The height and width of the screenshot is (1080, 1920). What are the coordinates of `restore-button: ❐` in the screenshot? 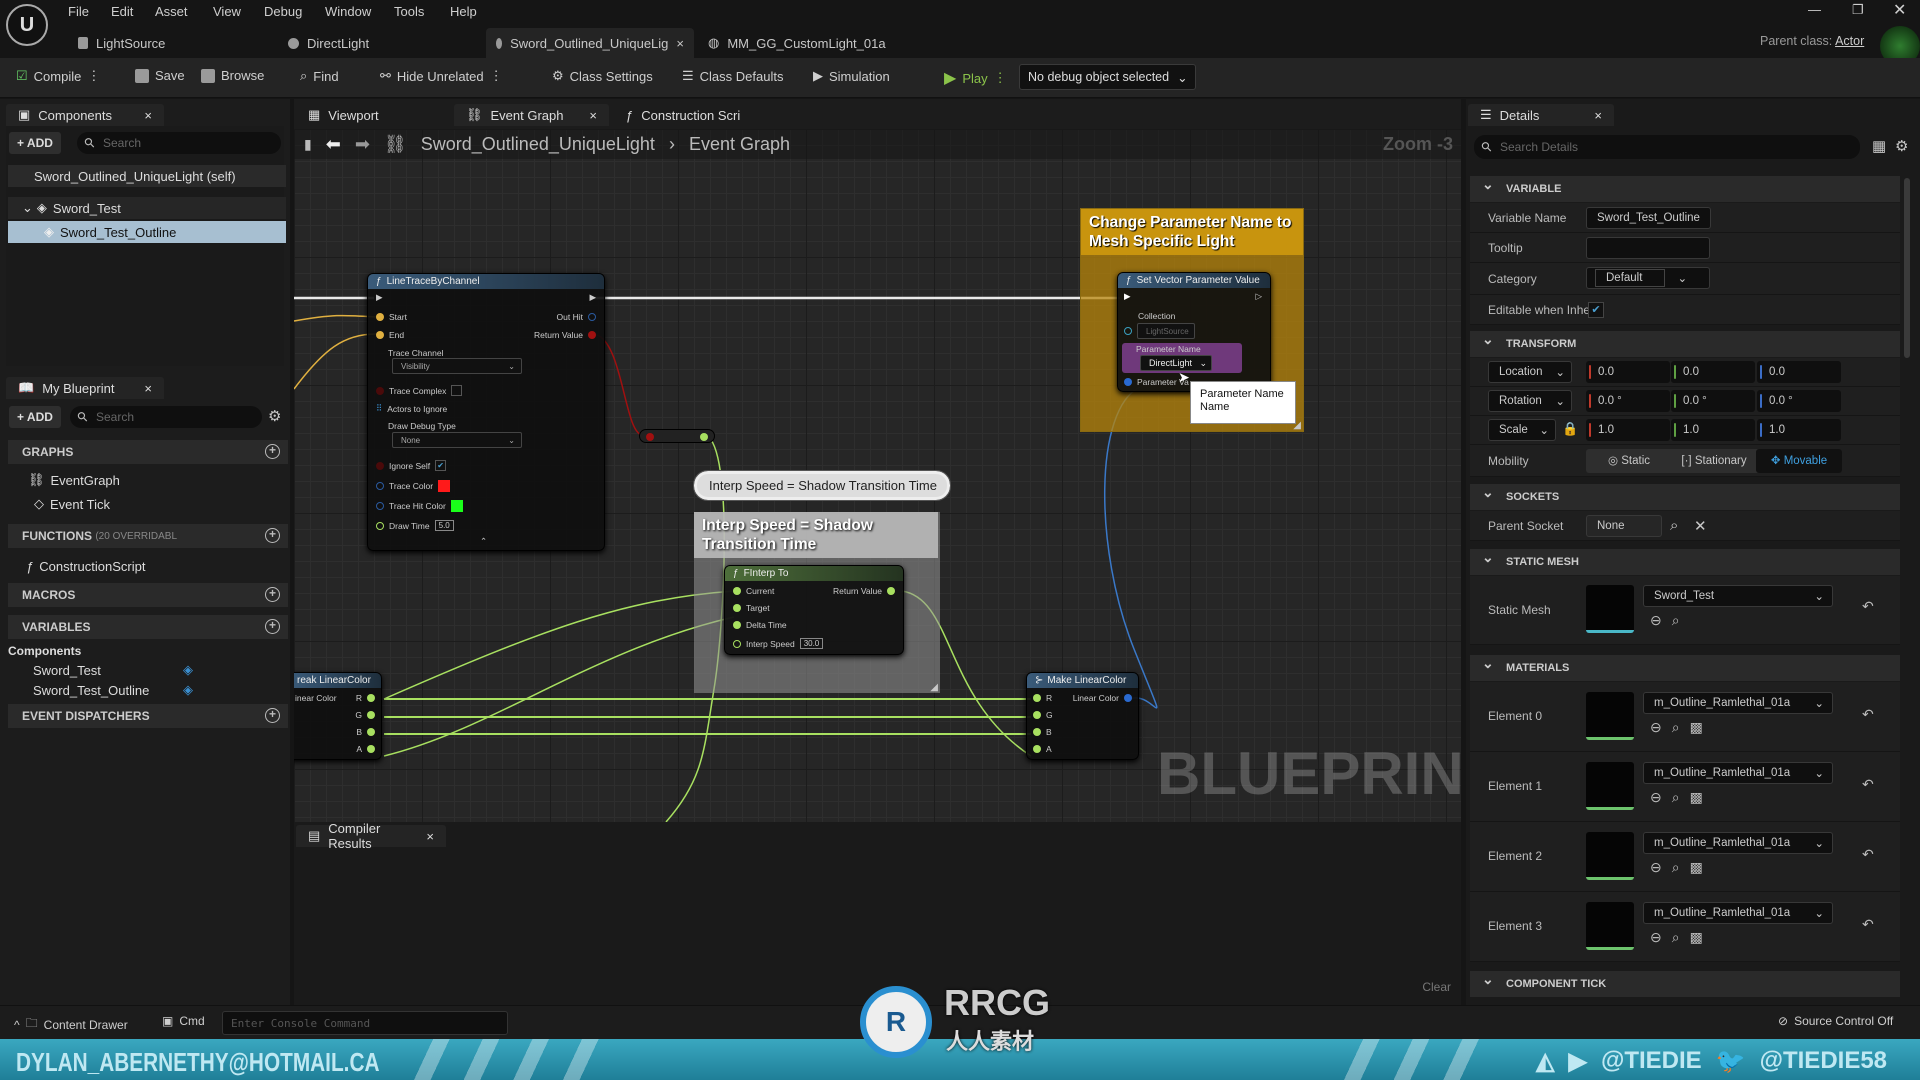 It's located at (1858, 10).